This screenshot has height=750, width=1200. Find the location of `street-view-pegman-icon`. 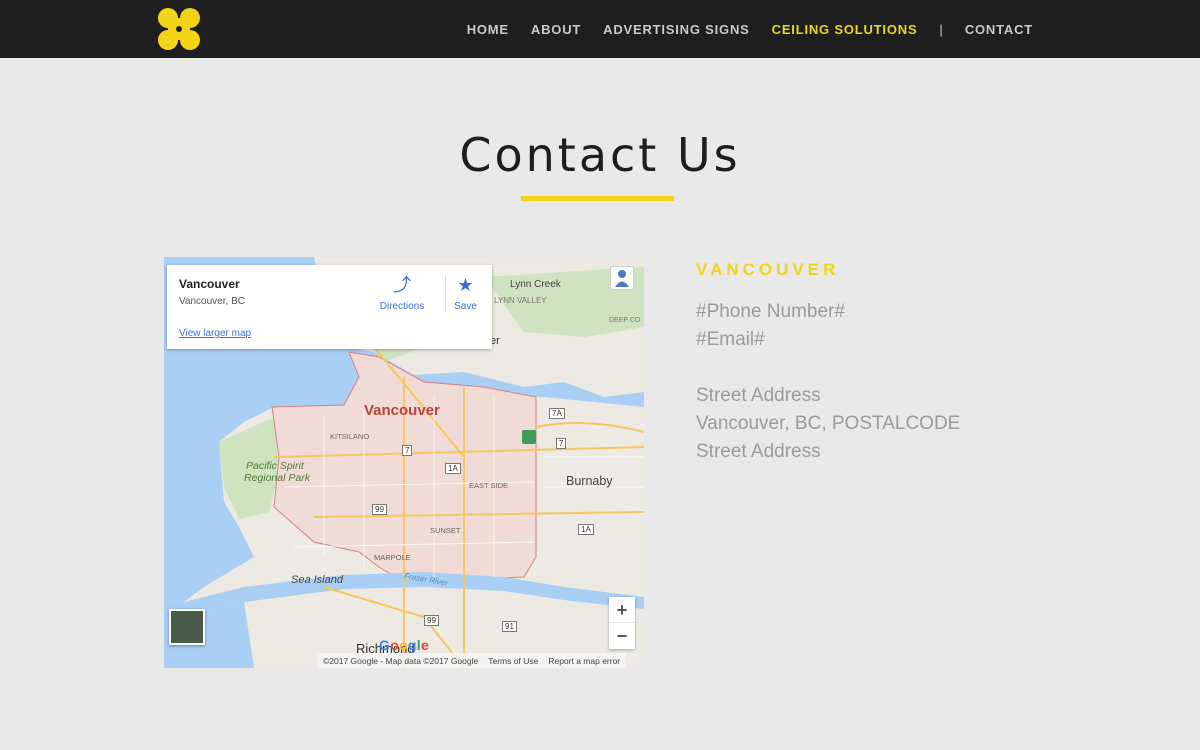

street-view-pegman-icon is located at coordinates (622, 278).